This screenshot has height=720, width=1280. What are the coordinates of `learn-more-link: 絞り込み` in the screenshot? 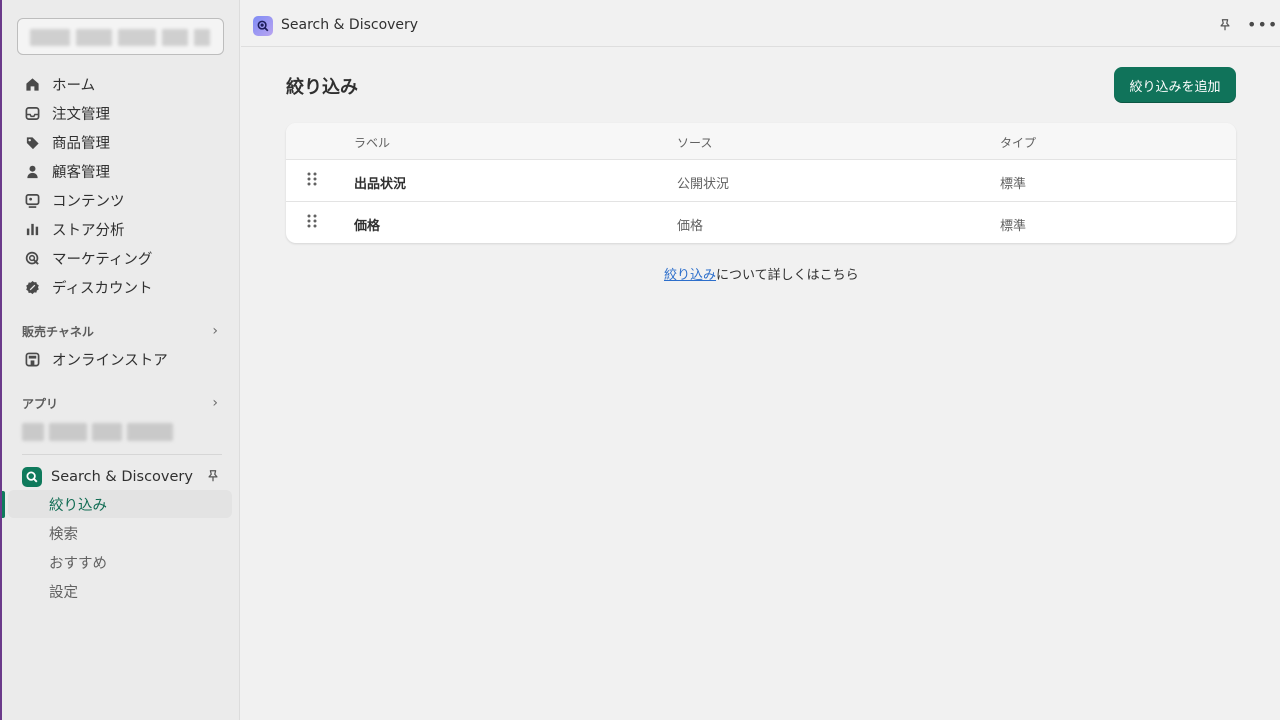 It's located at (690, 275).